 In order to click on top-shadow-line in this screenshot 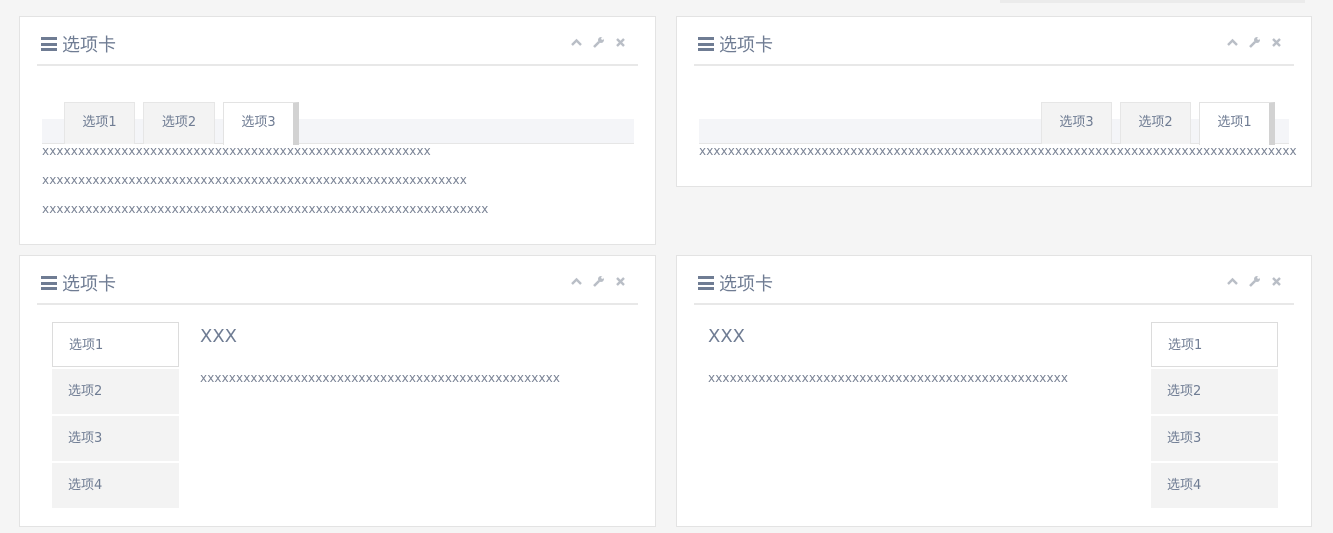, I will do `click(1152, 1)`.